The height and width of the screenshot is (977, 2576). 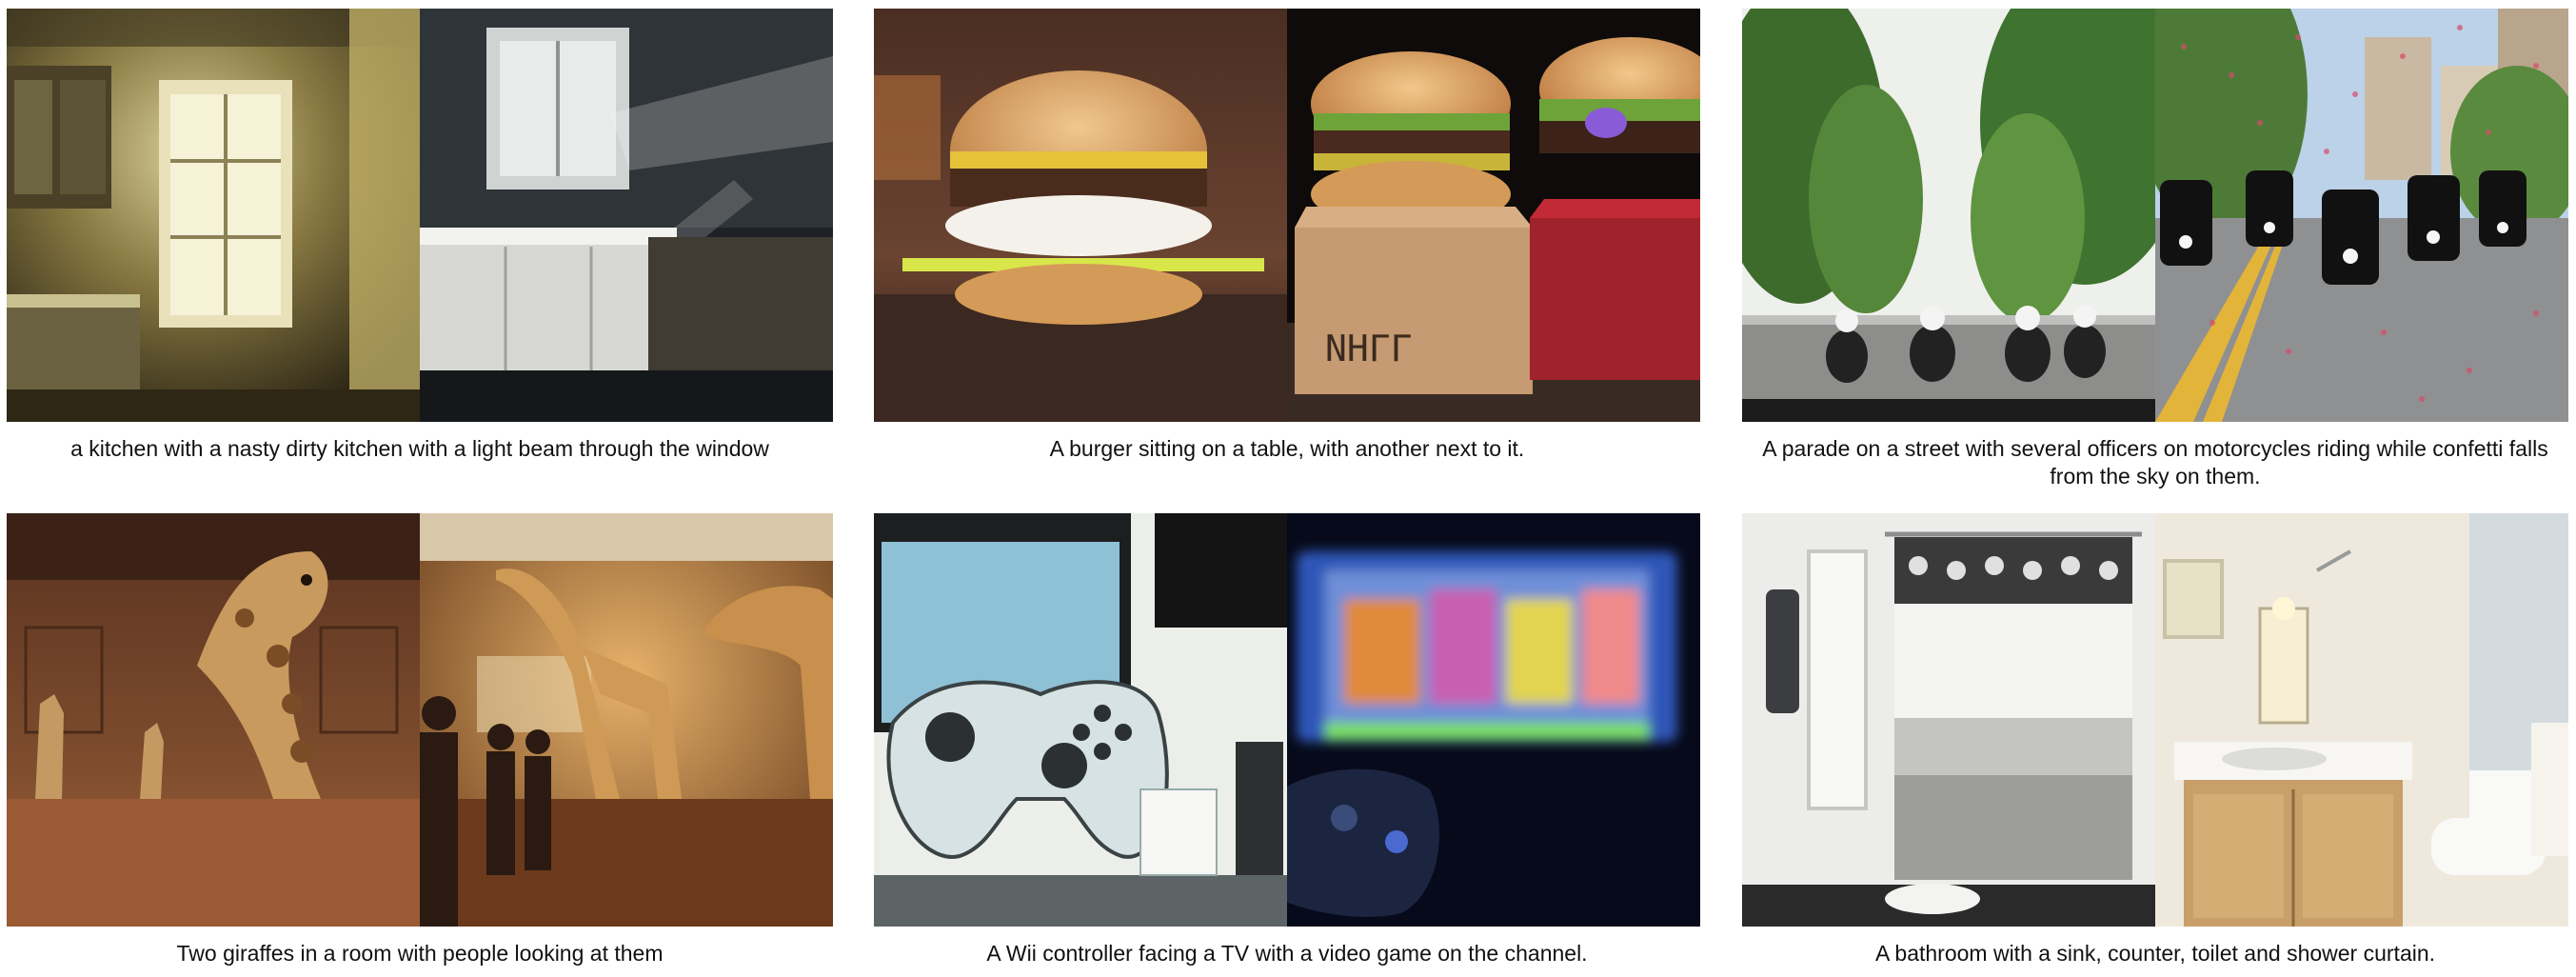 I want to click on vanity-toilet-bathroom-photo, so click(x=2361, y=720).